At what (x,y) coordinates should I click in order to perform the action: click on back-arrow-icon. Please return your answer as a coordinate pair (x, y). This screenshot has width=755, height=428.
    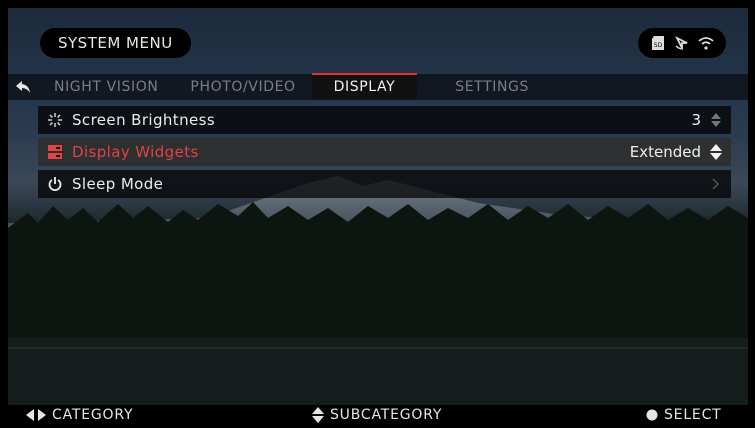
    Looking at the image, I should click on (23, 87).